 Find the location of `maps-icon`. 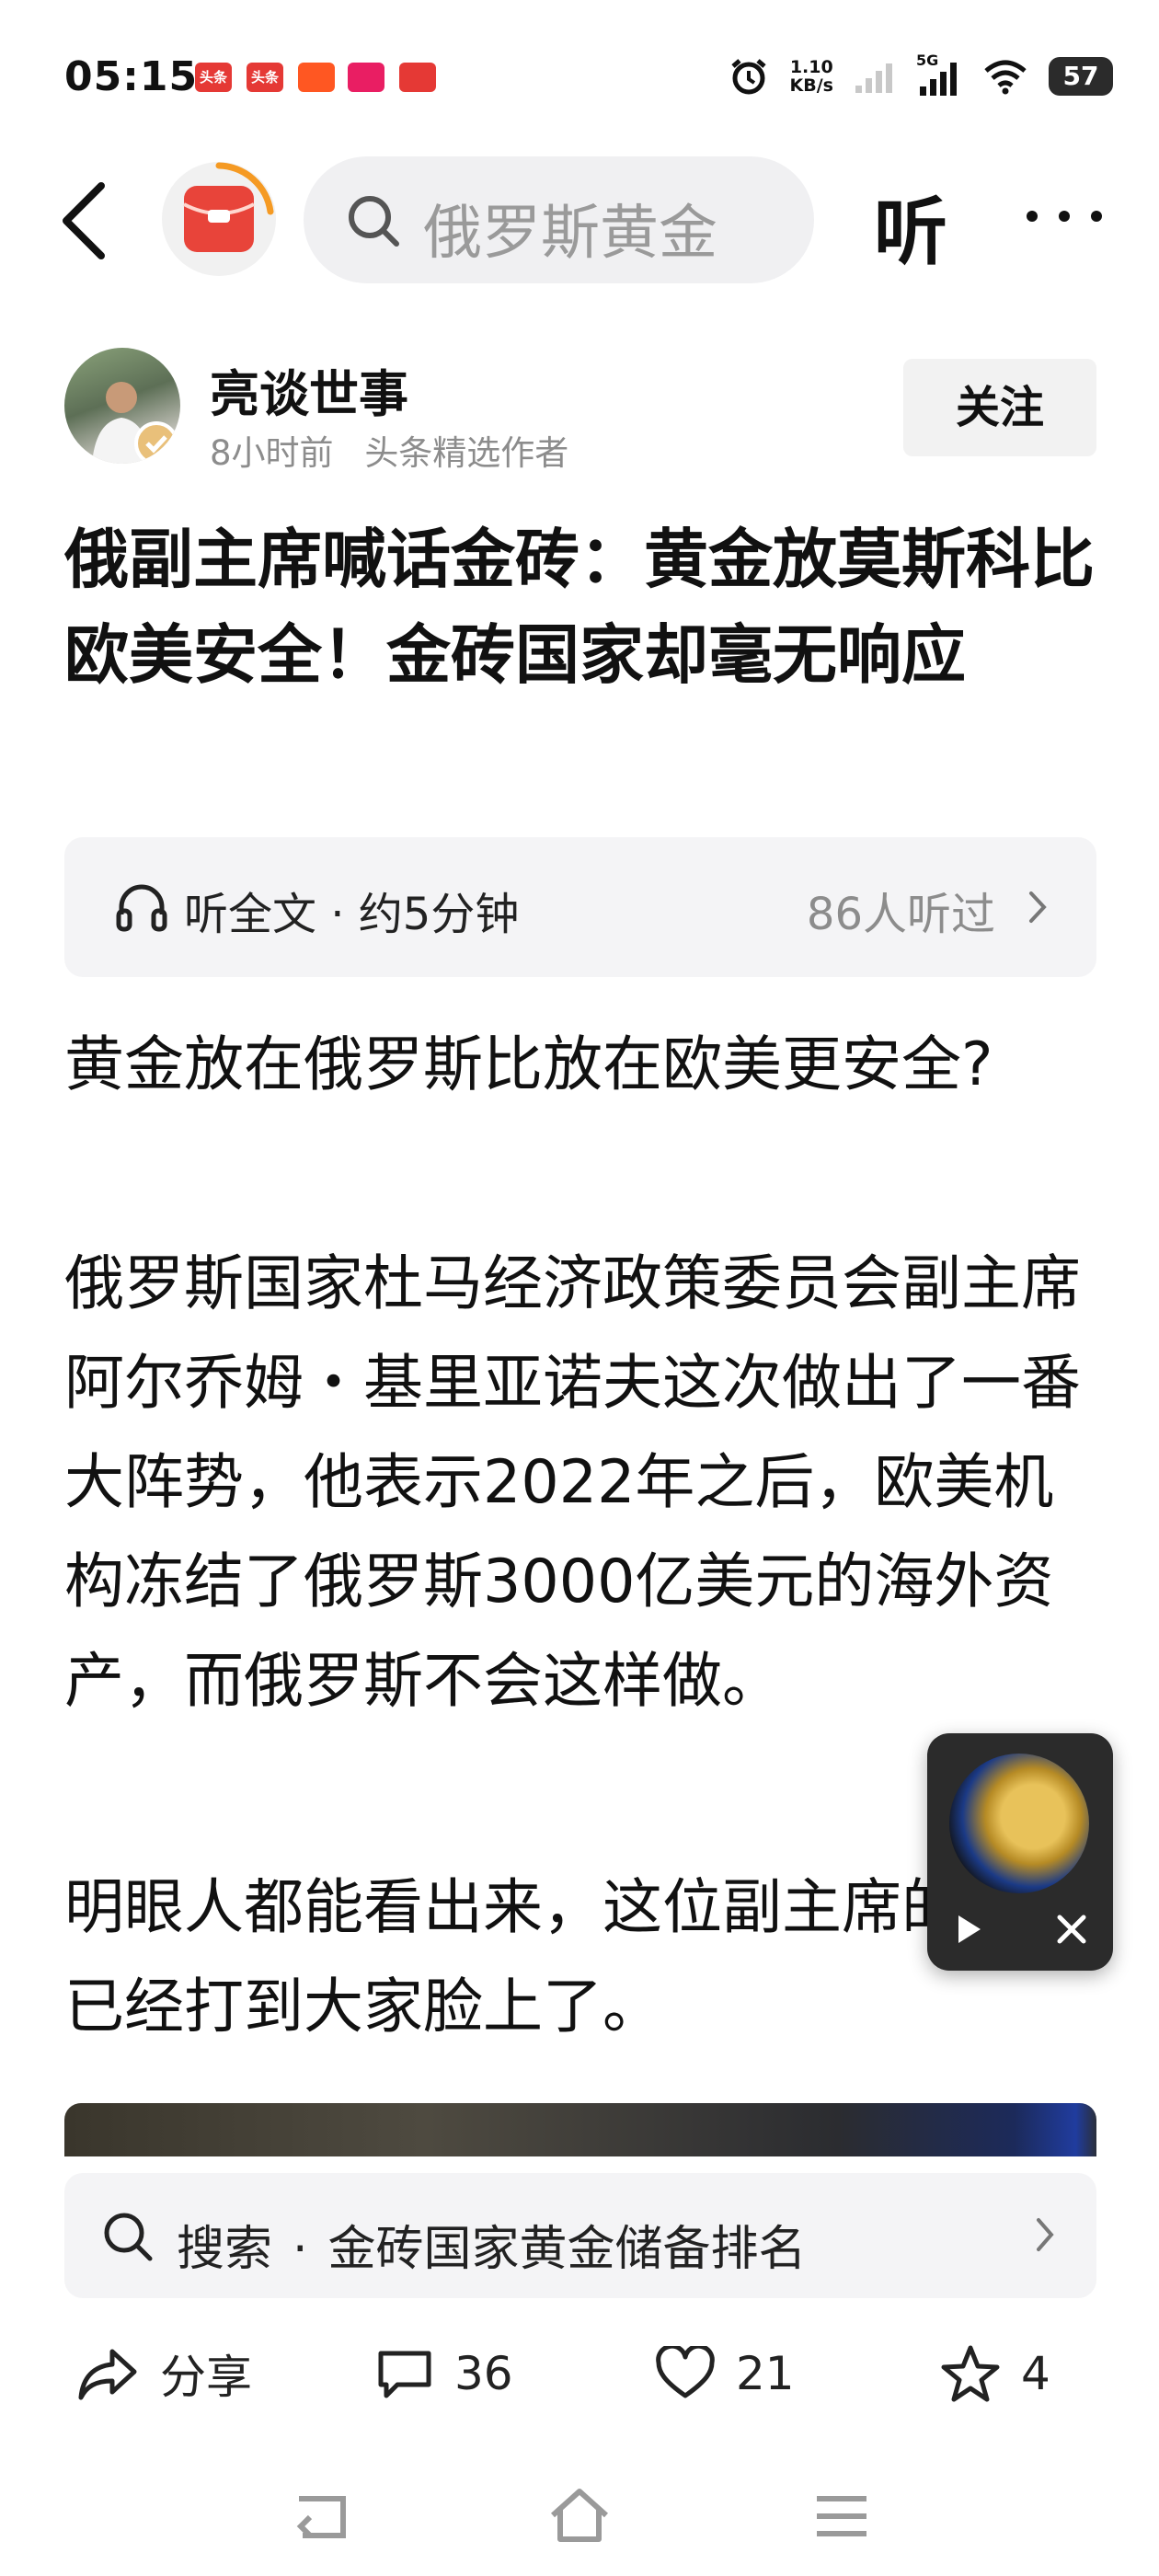

maps-icon is located at coordinates (417, 77).